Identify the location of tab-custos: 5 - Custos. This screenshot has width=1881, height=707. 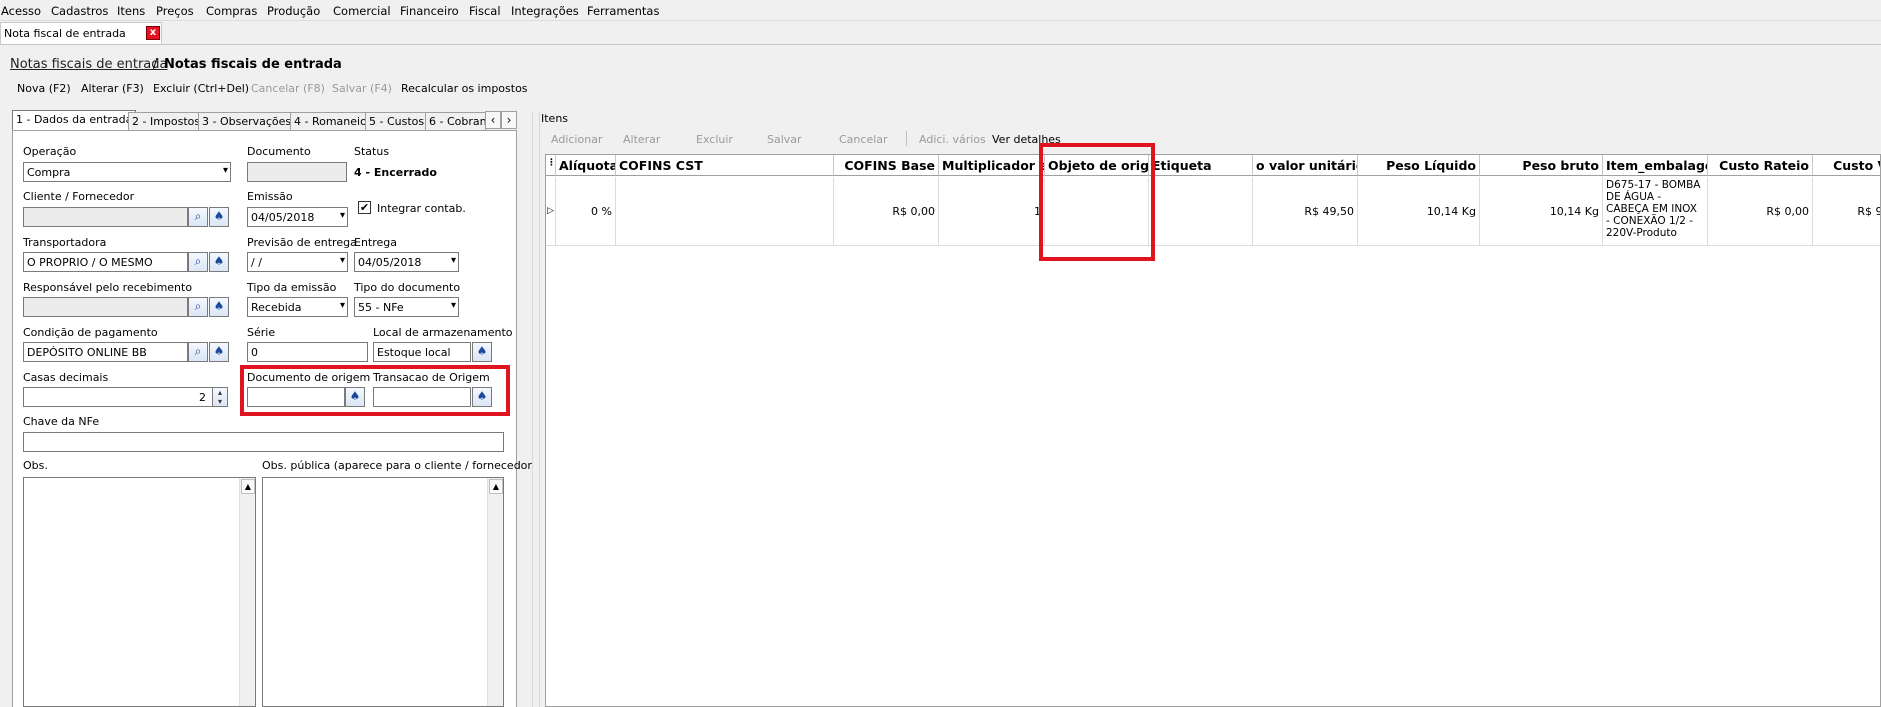
(397, 121).